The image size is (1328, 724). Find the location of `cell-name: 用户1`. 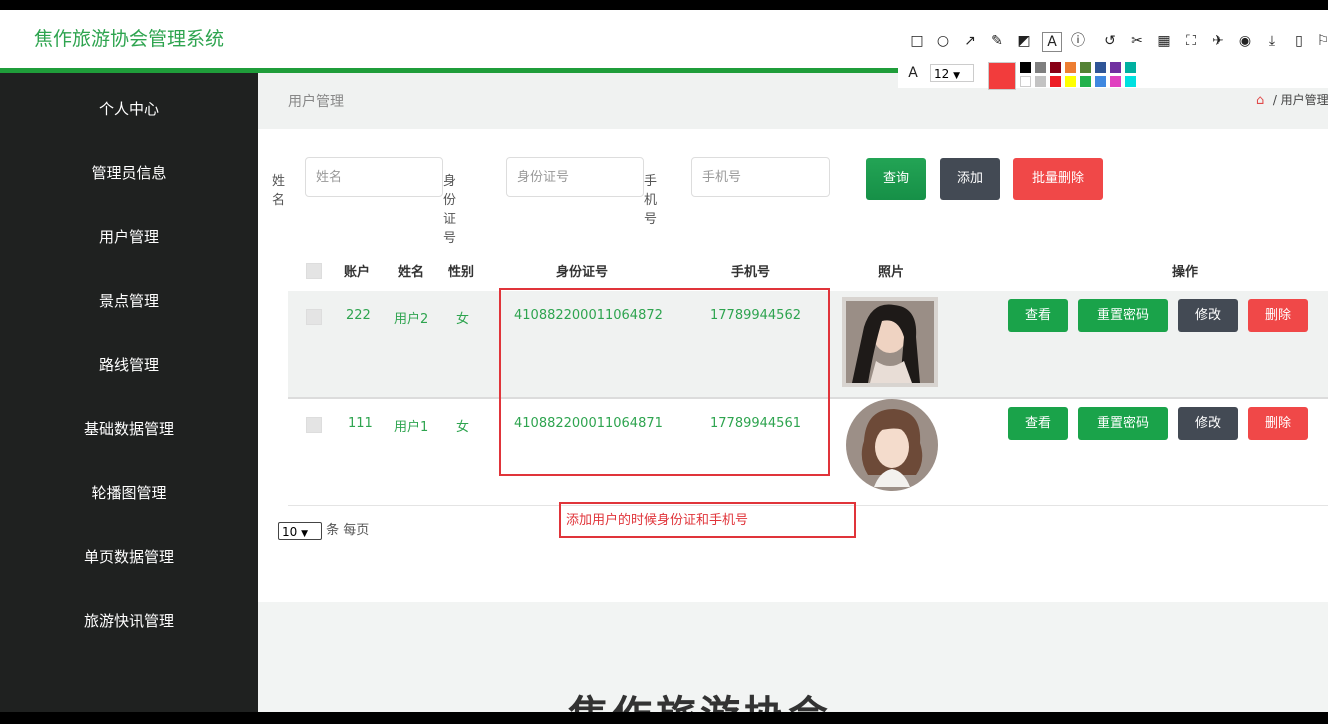

cell-name: 用户1 is located at coordinates (411, 427).